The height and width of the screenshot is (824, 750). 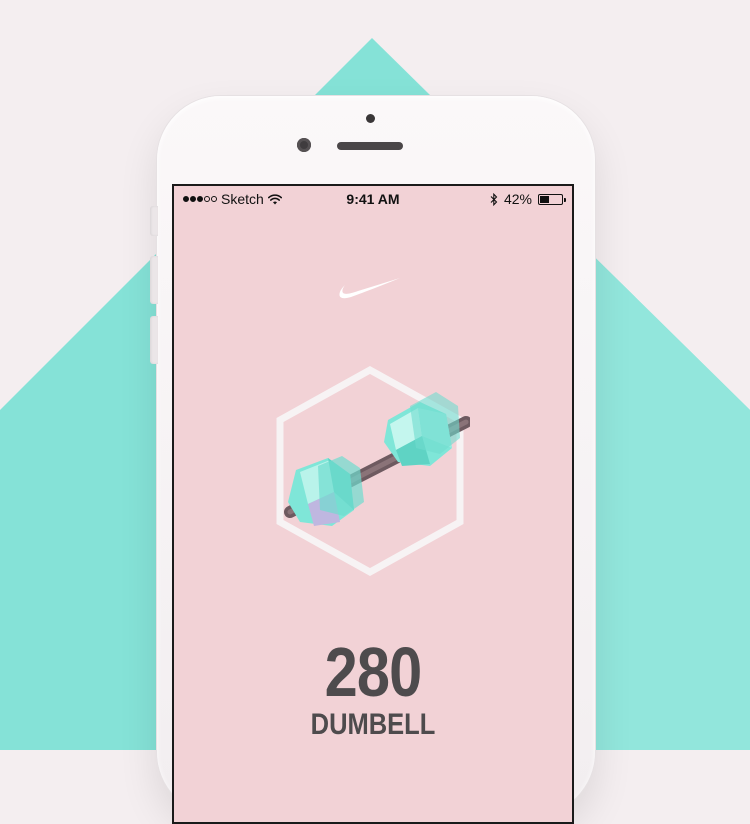 What do you see at coordinates (494, 199) in the screenshot?
I see `bluetooth-icon` at bounding box center [494, 199].